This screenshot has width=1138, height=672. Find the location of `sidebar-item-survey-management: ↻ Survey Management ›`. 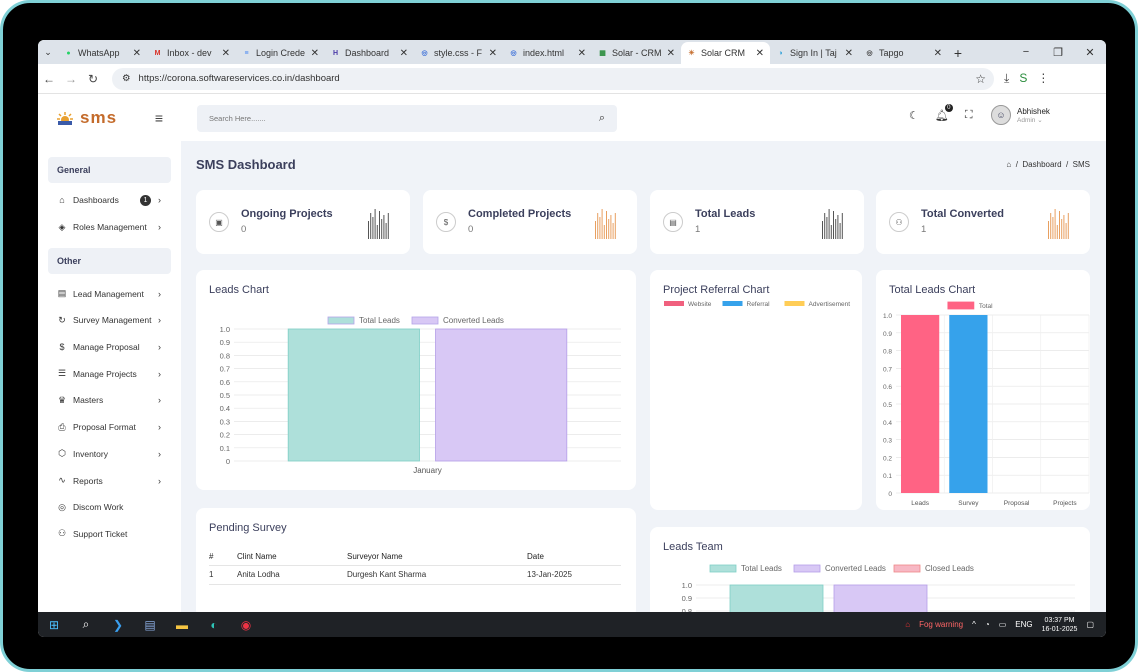

sidebar-item-survey-management: ↻ Survey Management › is located at coordinates (109, 320).